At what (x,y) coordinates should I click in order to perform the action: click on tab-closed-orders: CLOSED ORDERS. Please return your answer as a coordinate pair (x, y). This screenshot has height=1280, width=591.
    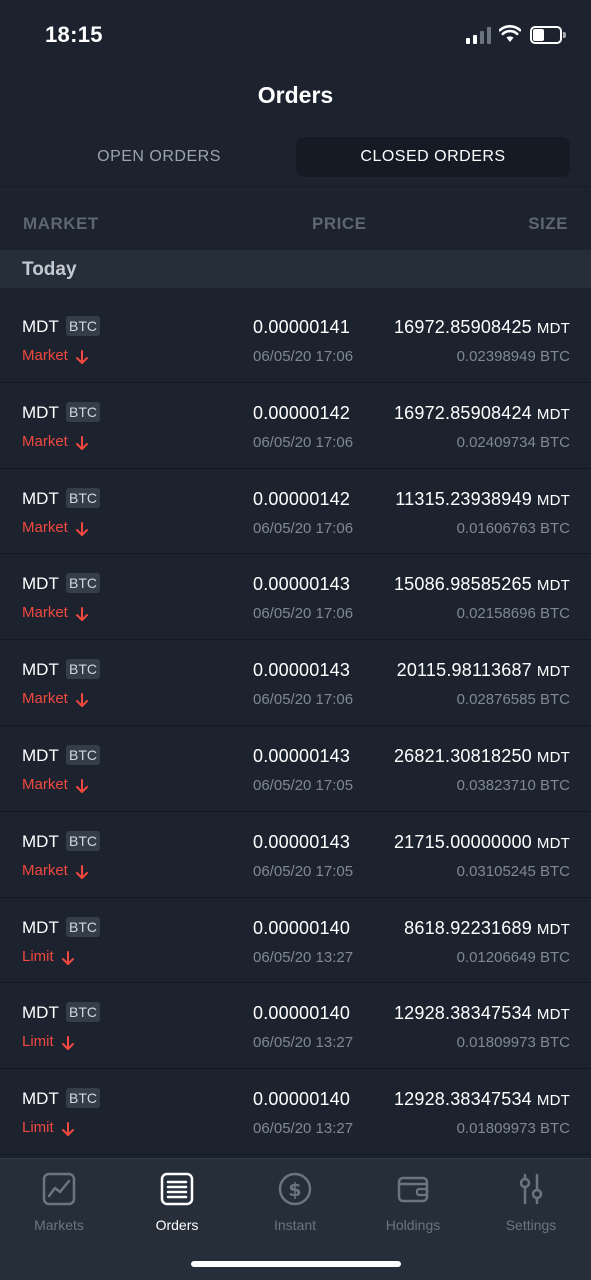
    Looking at the image, I should click on (433, 157).